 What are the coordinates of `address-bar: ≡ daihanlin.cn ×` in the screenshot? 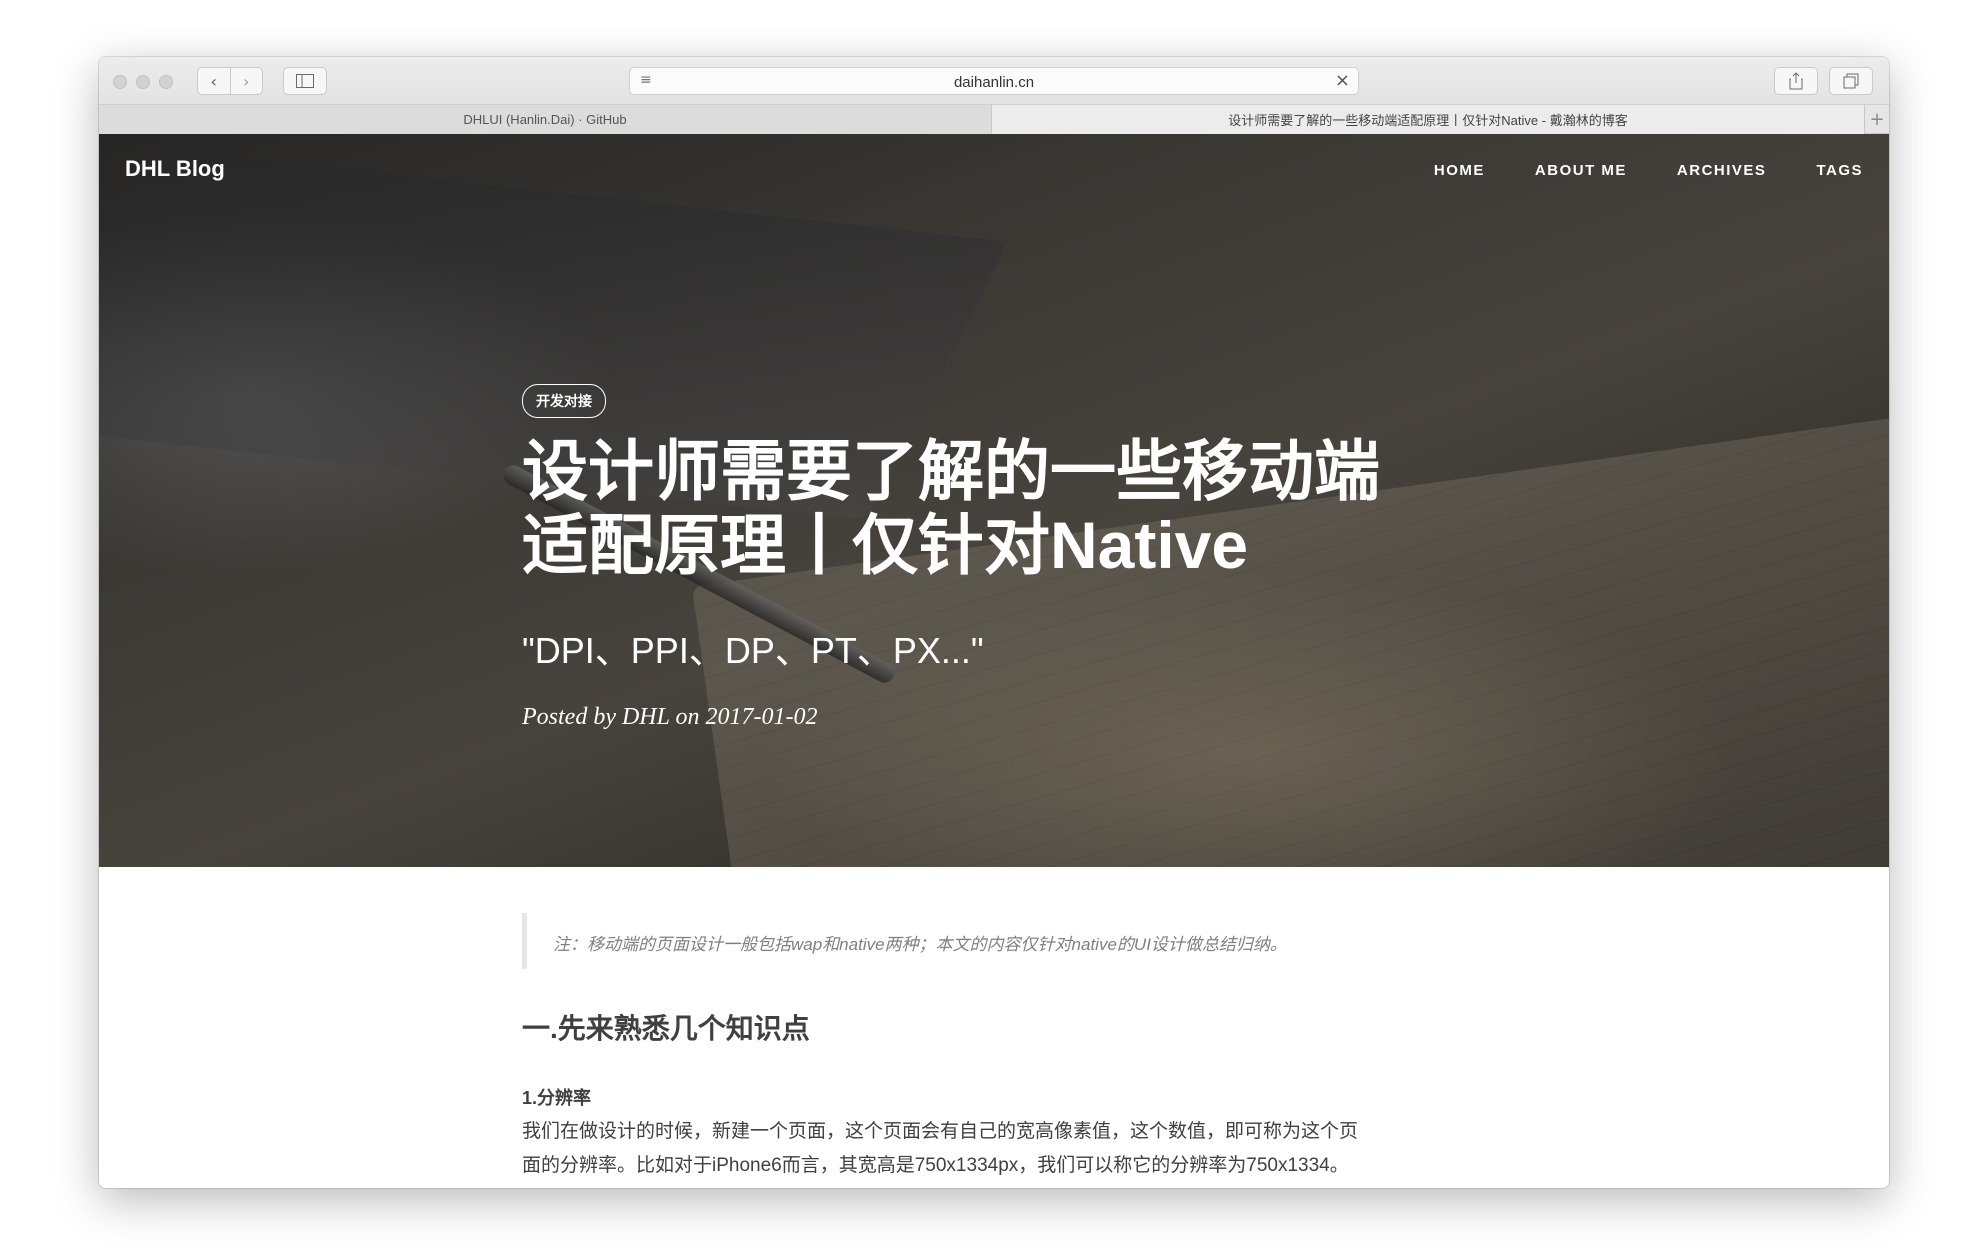 It's located at (994, 81).